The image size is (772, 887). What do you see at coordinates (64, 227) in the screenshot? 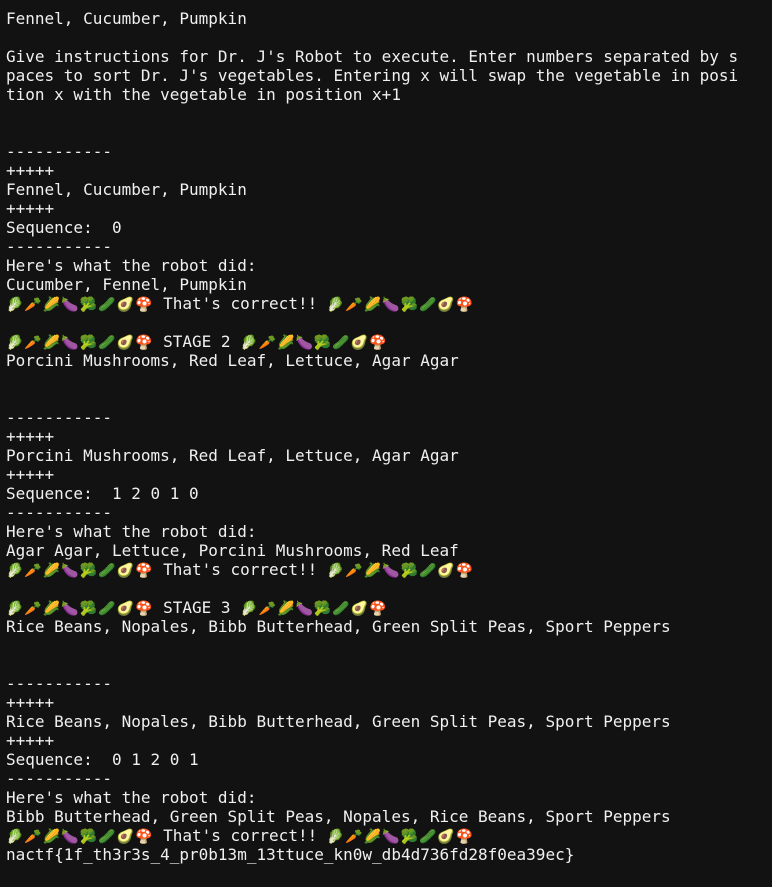
I see `terminal-line-text: Sequence: 0` at bounding box center [64, 227].